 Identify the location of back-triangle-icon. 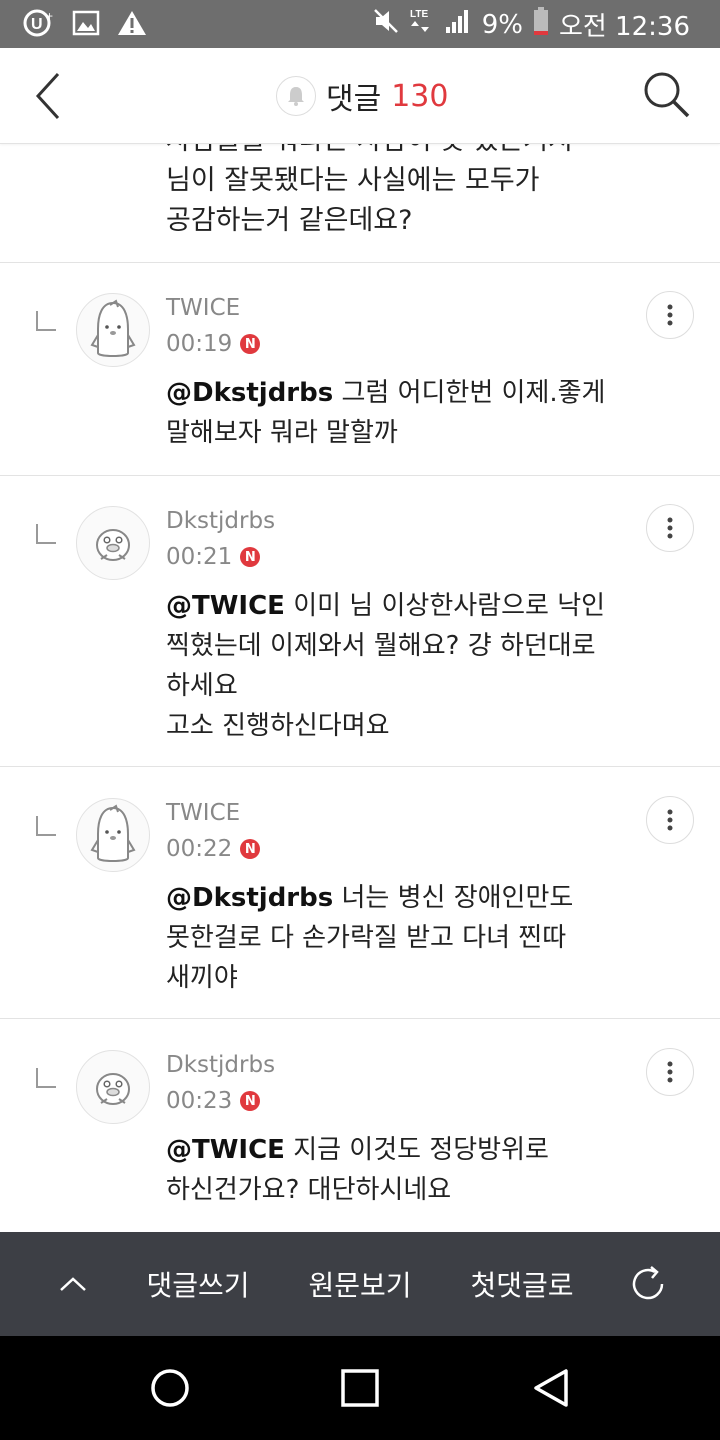
(551, 1388).